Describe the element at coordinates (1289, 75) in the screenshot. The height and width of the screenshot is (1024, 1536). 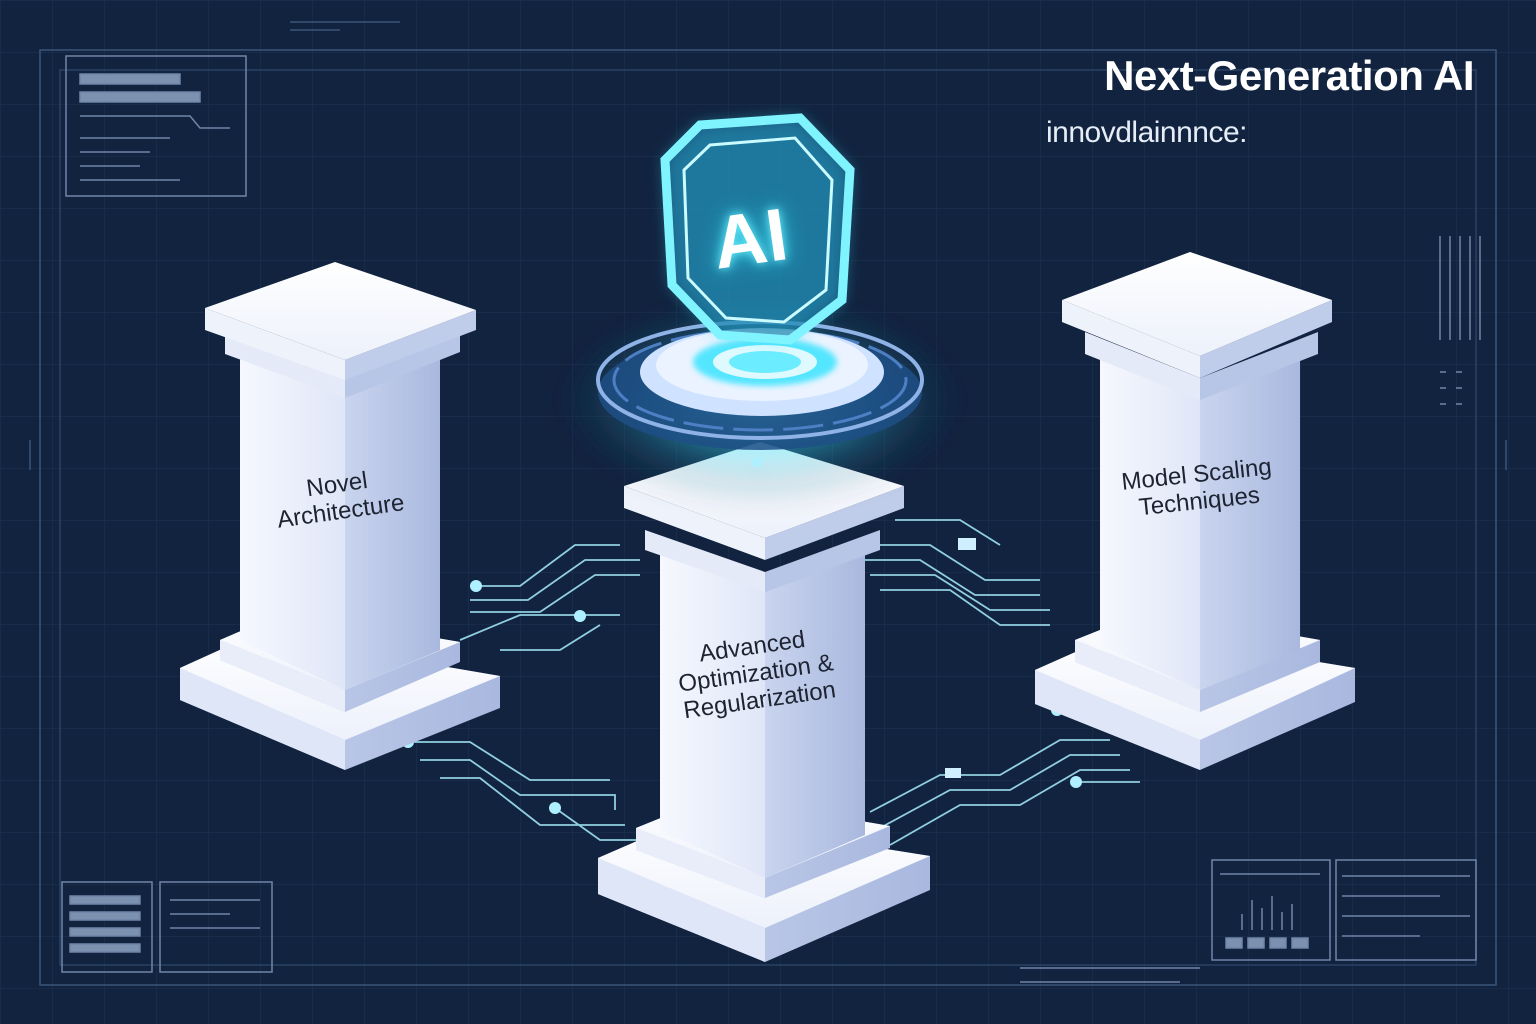
I see `page-title: Next-Generation AI` at that location.